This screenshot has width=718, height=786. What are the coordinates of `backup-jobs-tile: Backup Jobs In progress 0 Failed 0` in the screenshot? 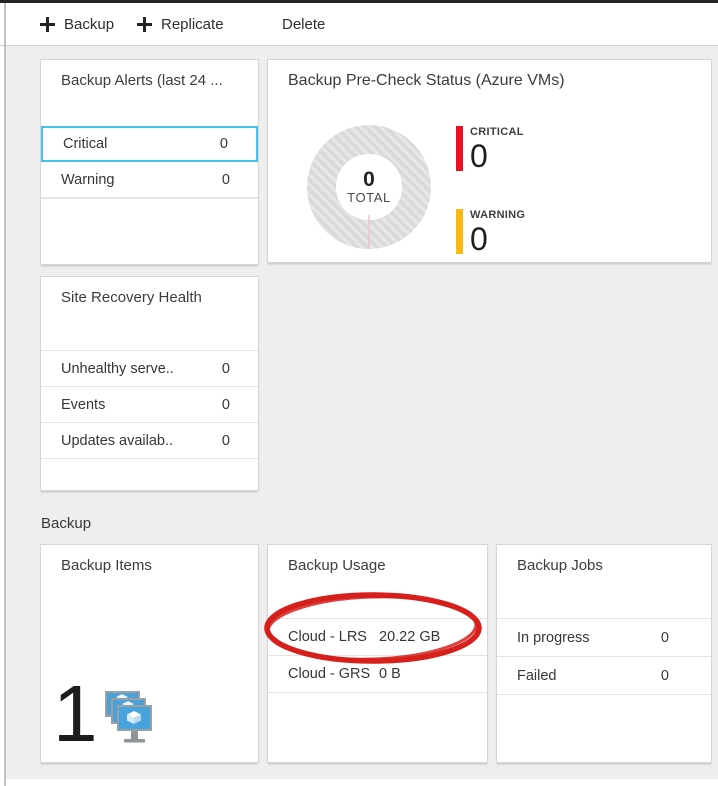 It's located at (604, 653).